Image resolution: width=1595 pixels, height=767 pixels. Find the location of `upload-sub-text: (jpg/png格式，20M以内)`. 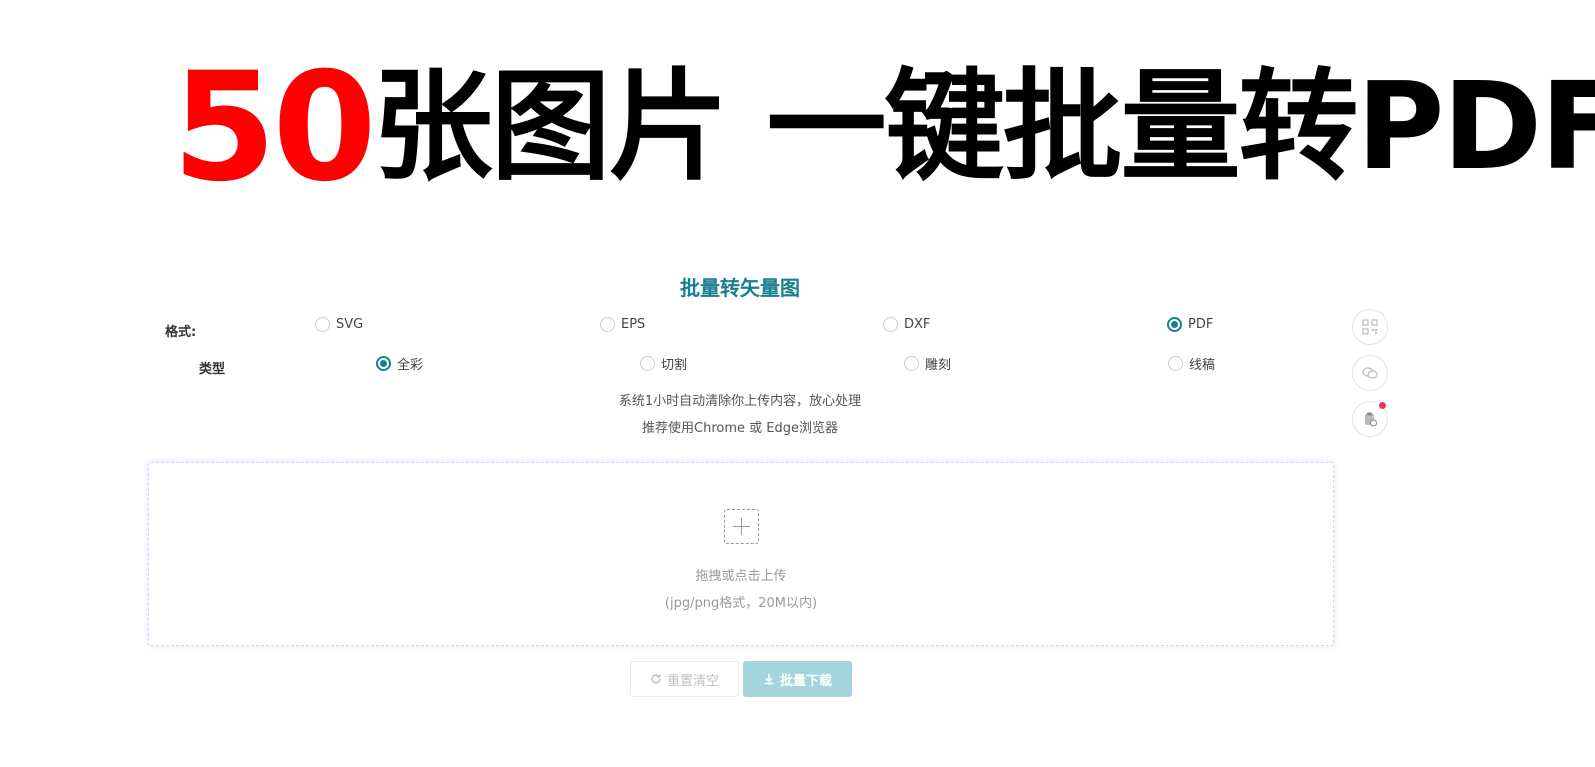

upload-sub-text: (jpg/png格式，20M以内) is located at coordinates (741, 603).